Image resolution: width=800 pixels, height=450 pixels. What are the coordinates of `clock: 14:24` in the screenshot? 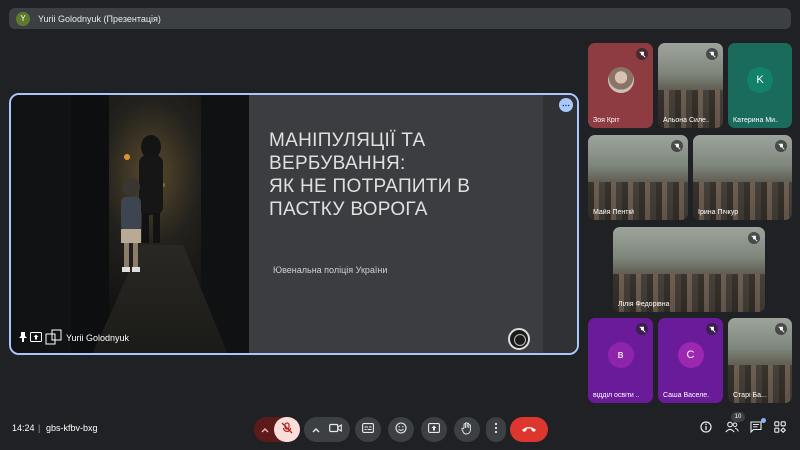 It's located at (23, 428).